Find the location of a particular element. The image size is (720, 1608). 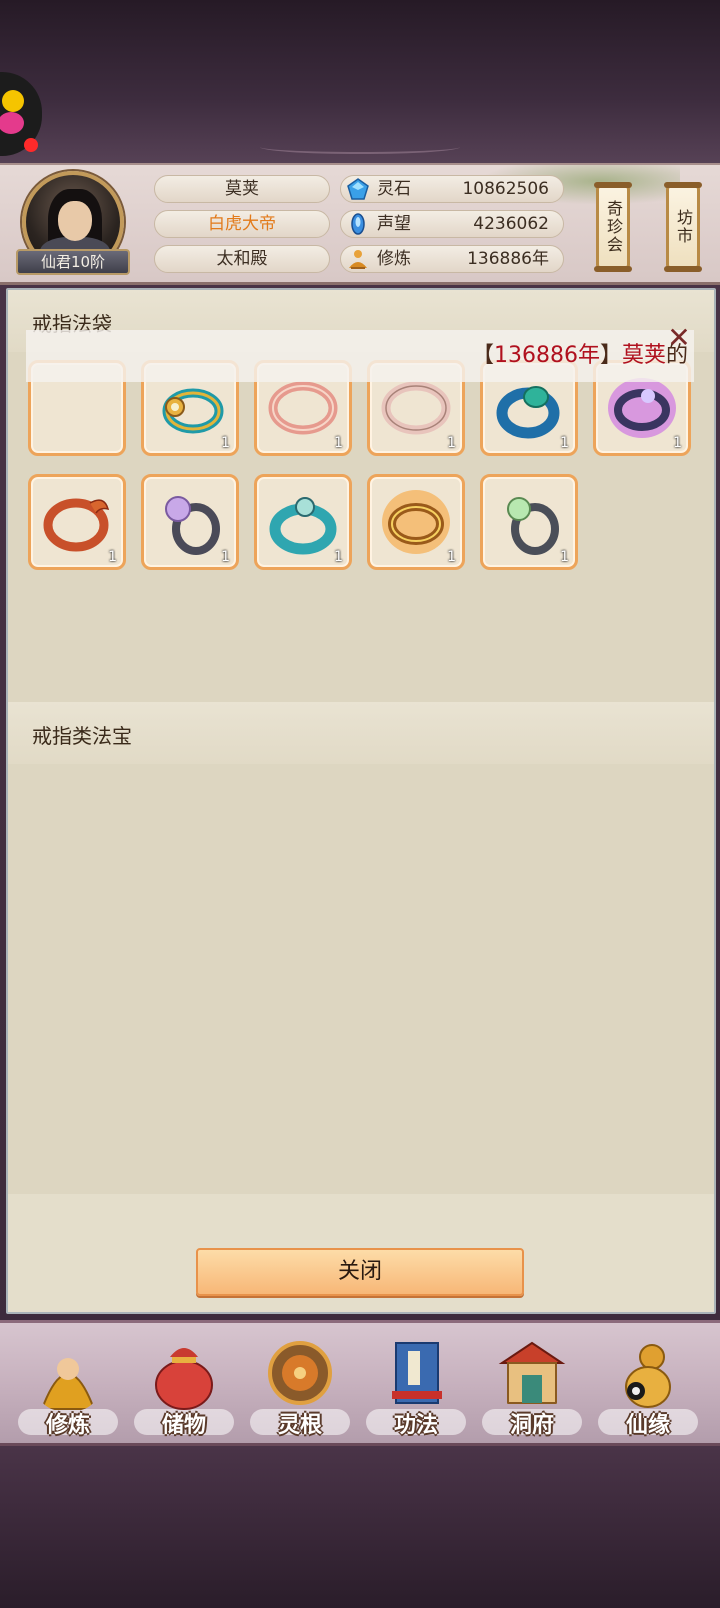

nav-label: 储物 is located at coordinates (183, 1425).